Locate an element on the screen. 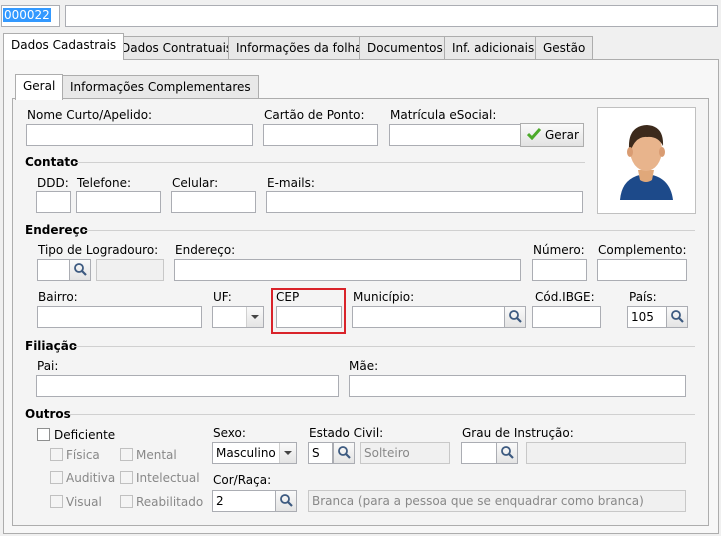  tab-informacoes-folha: Informações da folha is located at coordinates (299, 48).